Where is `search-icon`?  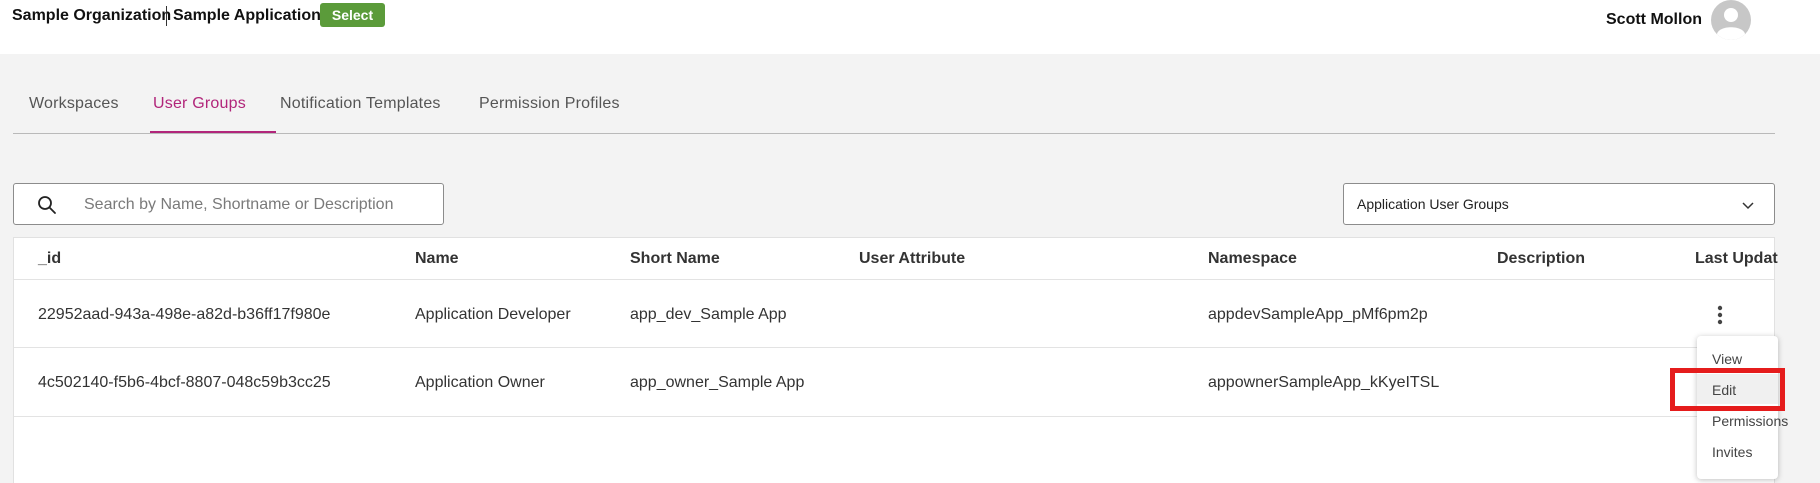 search-icon is located at coordinates (47, 205).